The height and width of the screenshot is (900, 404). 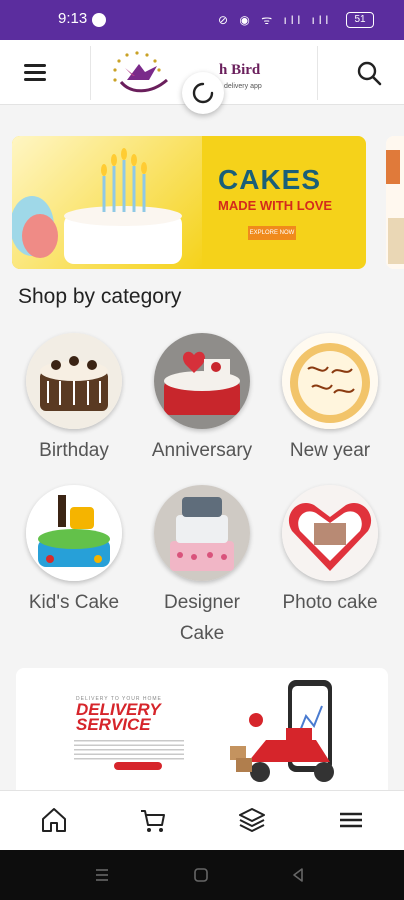 I want to click on category-label: Designer Cake, so click(x=202, y=618).